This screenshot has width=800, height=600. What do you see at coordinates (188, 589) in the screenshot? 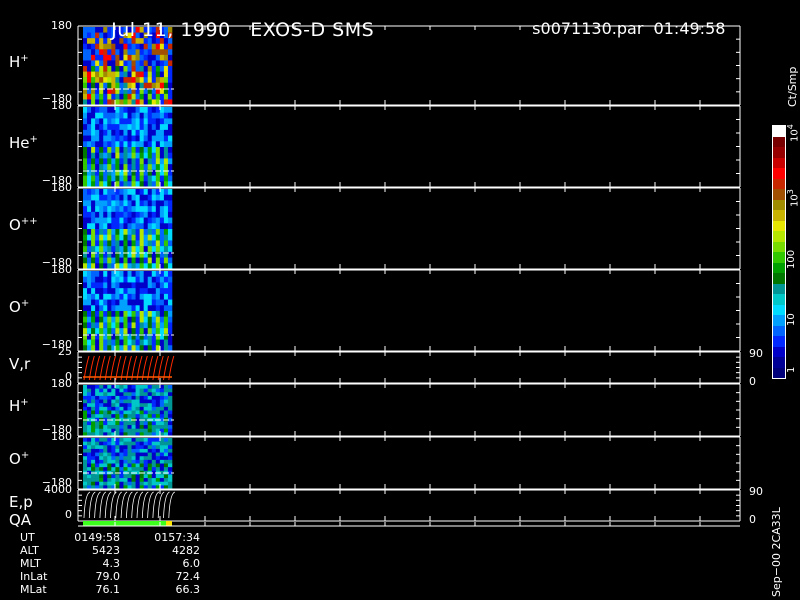
I see `info-end-value: 66.3` at bounding box center [188, 589].